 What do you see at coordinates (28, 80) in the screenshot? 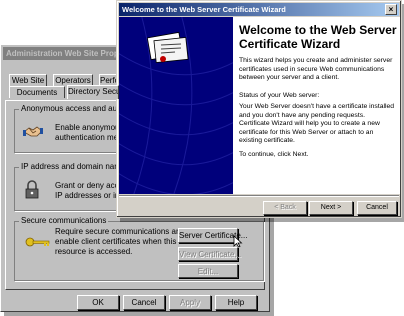
I see `tab-web-site: Web Site` at bounding box center [28, 80].